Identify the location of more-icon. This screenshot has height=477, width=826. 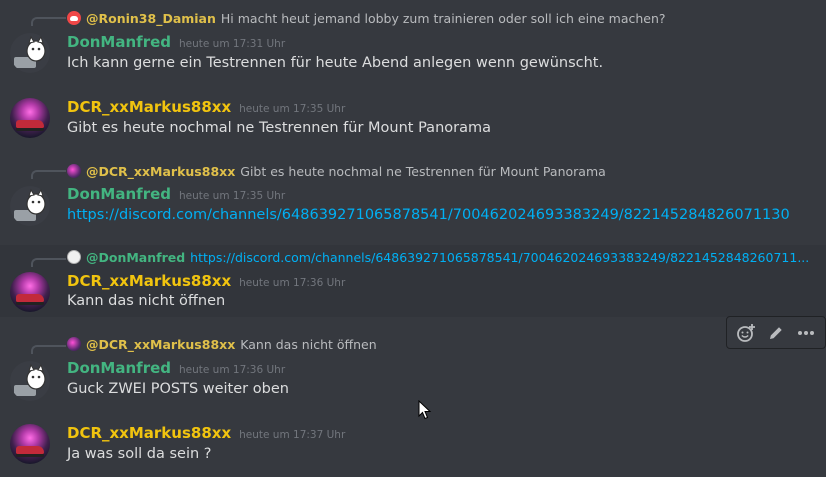
(806, 333).